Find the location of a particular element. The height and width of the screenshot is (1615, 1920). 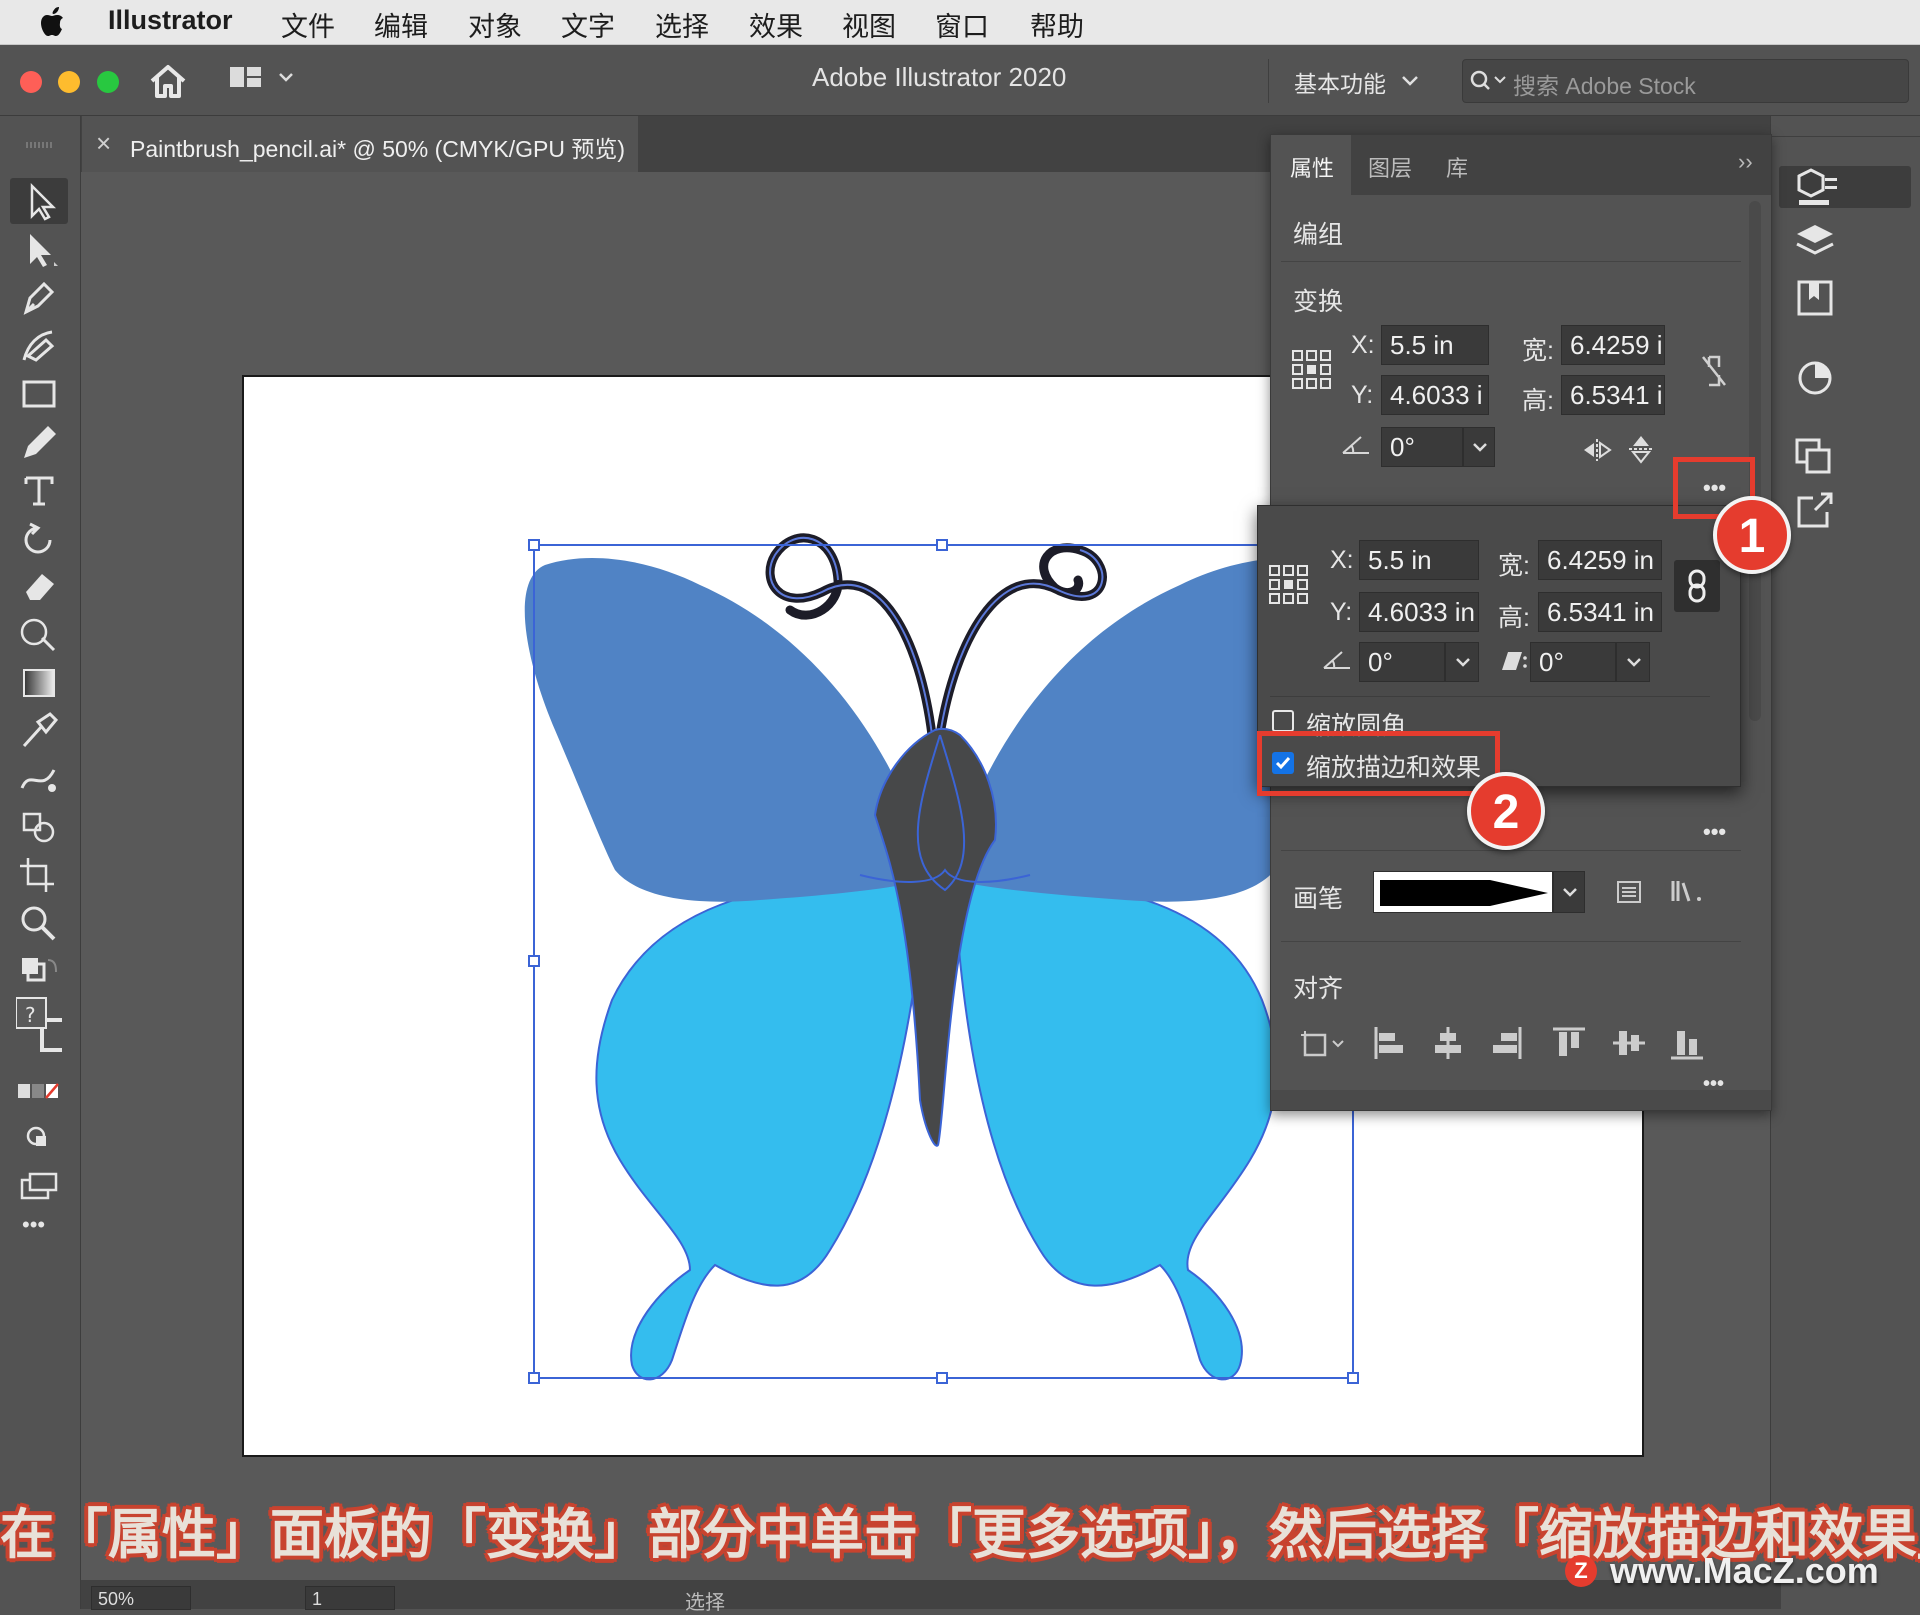

drawing-mode-icon is located at coordinates (39, 1138).